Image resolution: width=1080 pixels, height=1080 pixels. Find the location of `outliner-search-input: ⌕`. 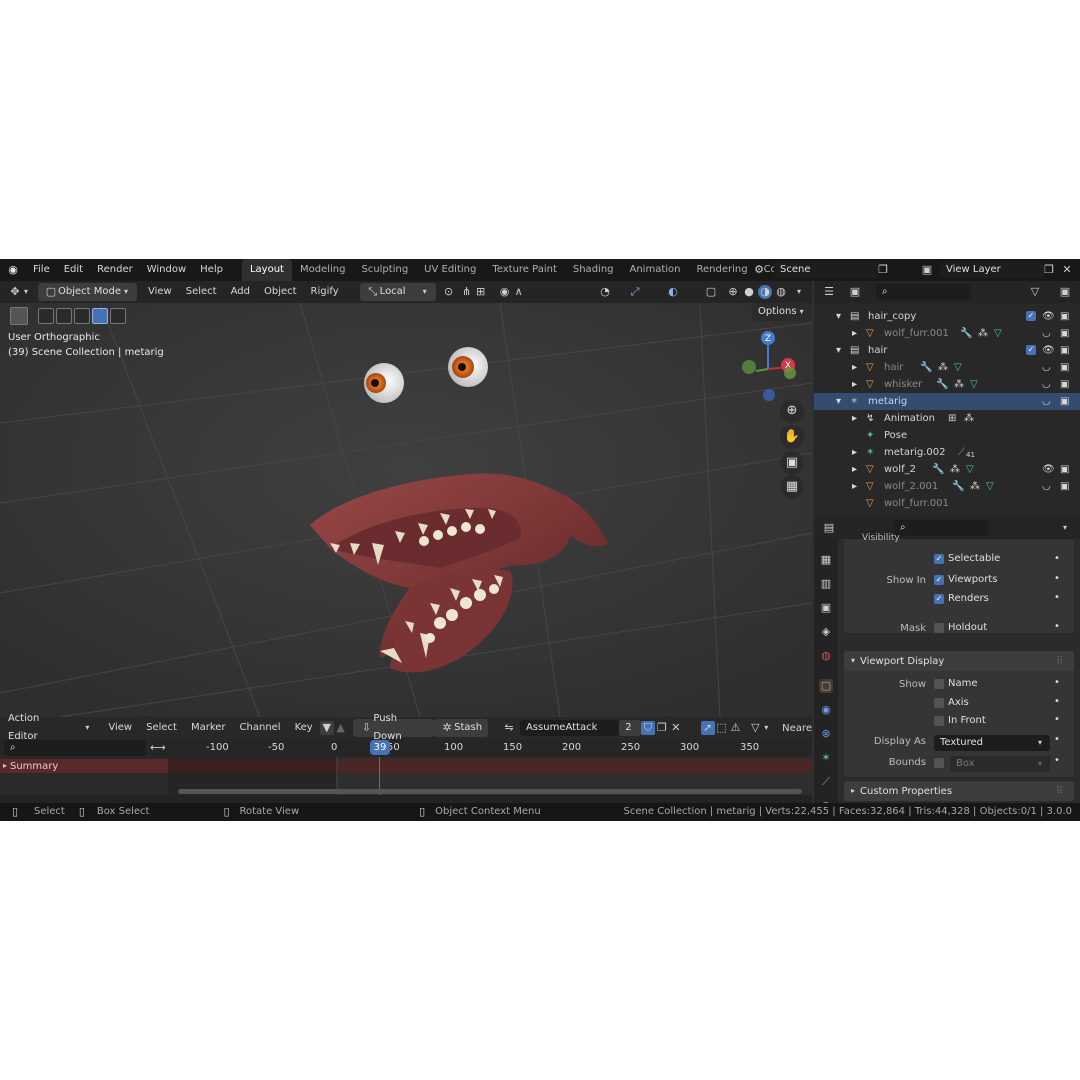

outliner-search-input: ⌕ is located at coordinates (923, 292).